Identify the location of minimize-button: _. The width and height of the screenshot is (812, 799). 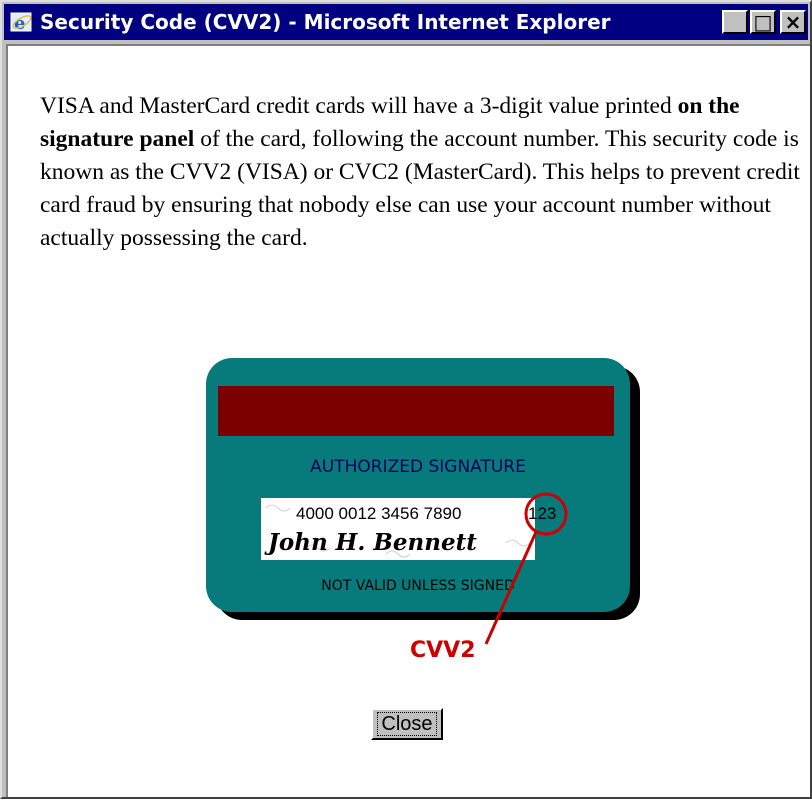
(735, 22).